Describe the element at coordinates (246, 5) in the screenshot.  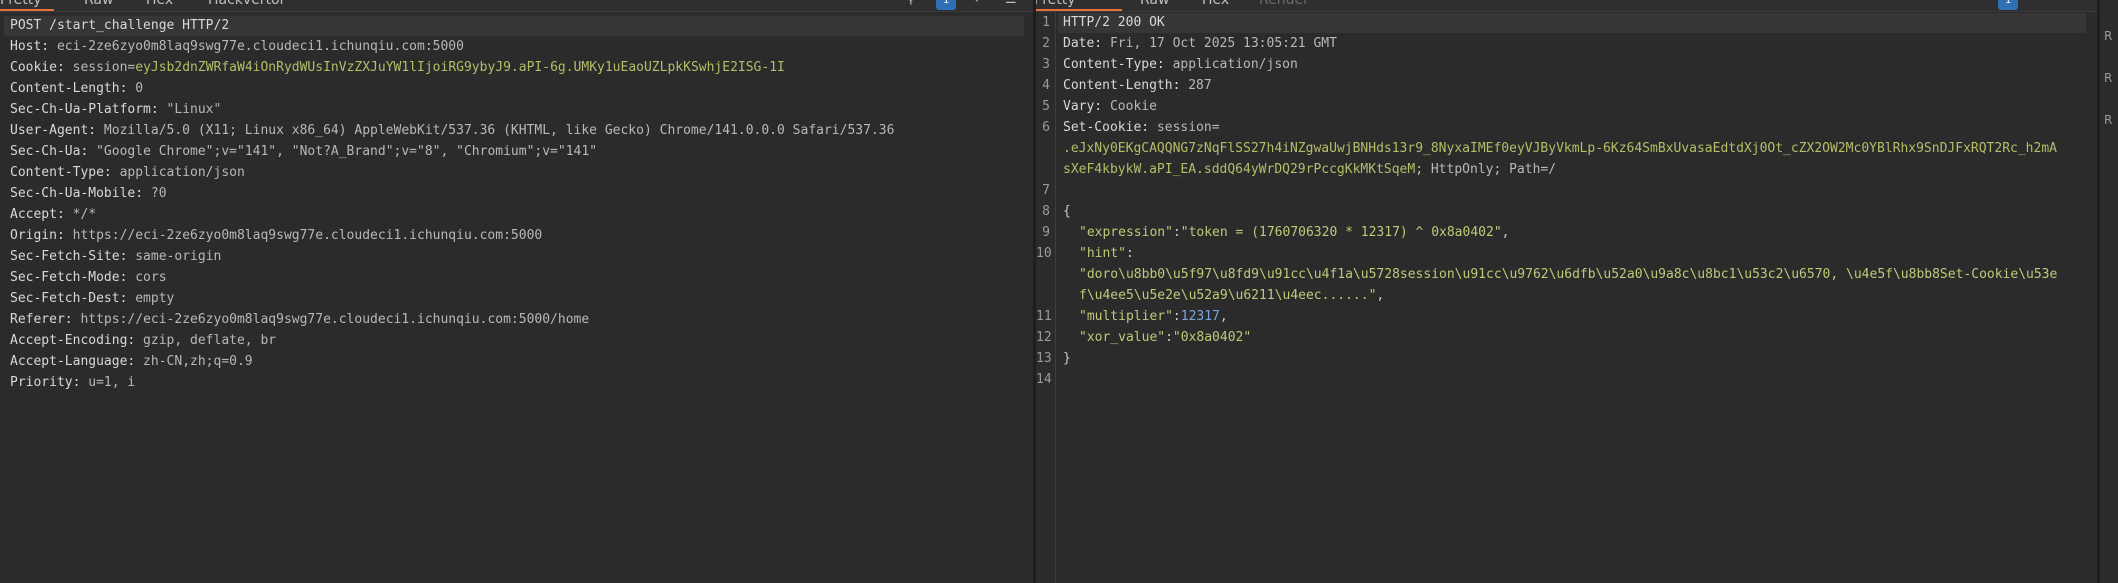
I see `tab-hackvertor: Hackvertor` at that location.